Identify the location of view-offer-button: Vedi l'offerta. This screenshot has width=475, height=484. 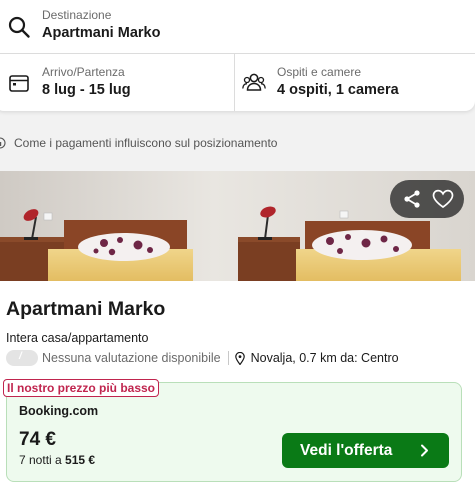
(365, 450).